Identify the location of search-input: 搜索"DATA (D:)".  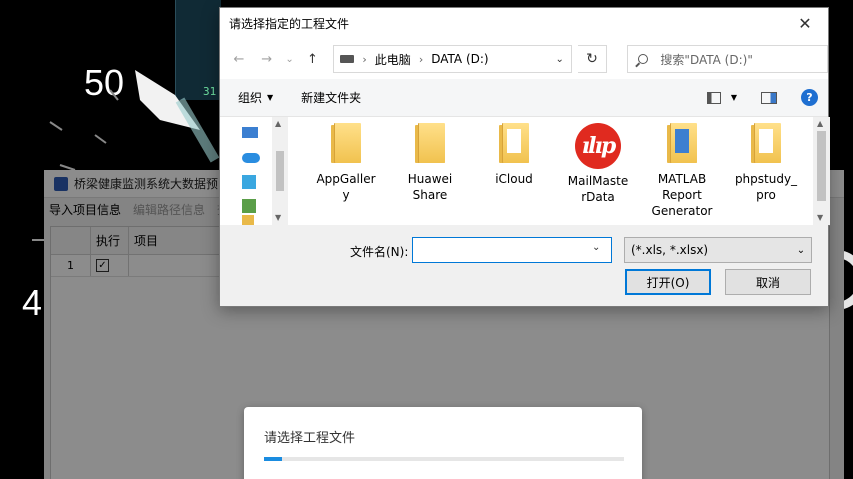
(727, 59).